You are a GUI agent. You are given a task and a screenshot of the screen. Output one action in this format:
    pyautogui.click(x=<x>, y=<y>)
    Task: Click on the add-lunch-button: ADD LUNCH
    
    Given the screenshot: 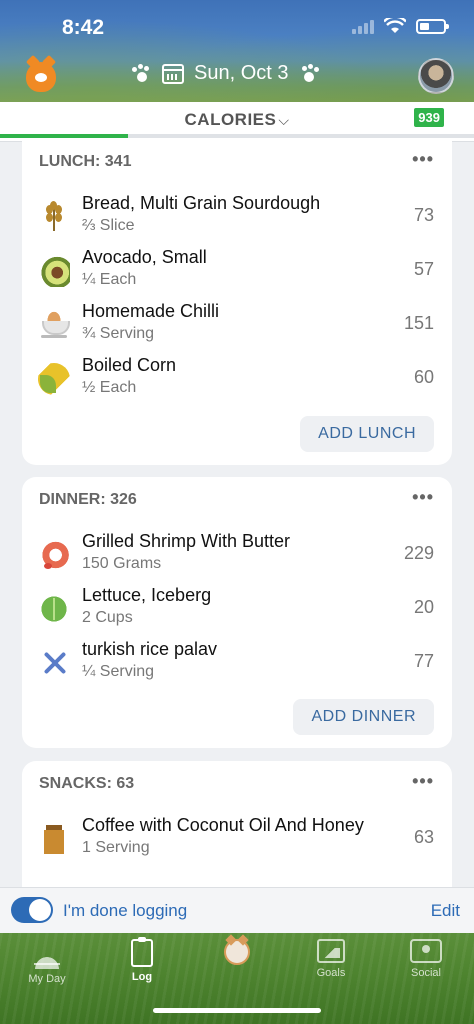 What is the action you would take?
    pyautogui.click(x=367, y=434)
    